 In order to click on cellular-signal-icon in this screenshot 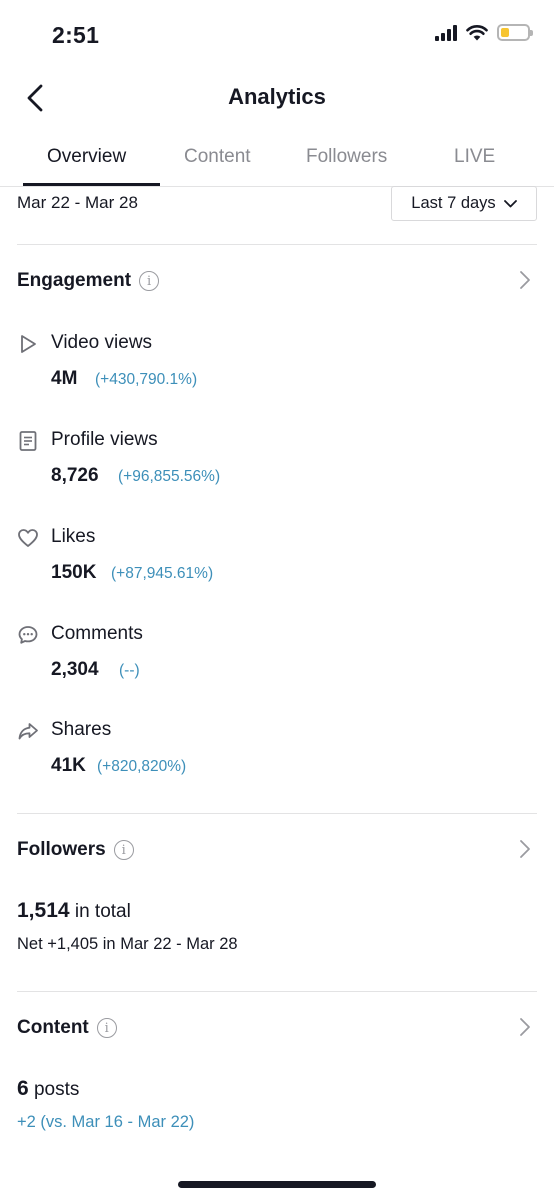, I will do `click(446, 32)`.